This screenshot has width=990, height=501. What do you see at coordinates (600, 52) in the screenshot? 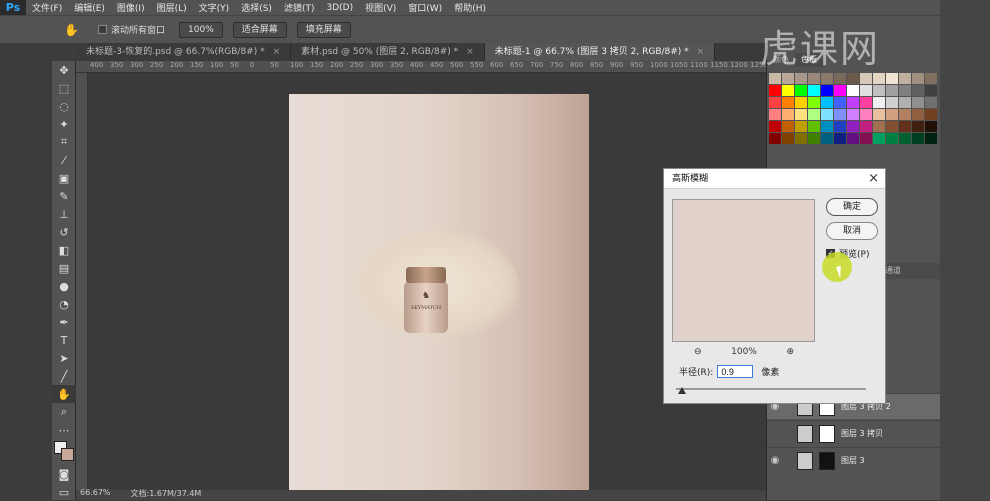
I see `tab-document-1: 未标题-1 @ 66.7% (图层 3 拷贝 2, RGB/8#) * ×` at bounding box center [600, 52].